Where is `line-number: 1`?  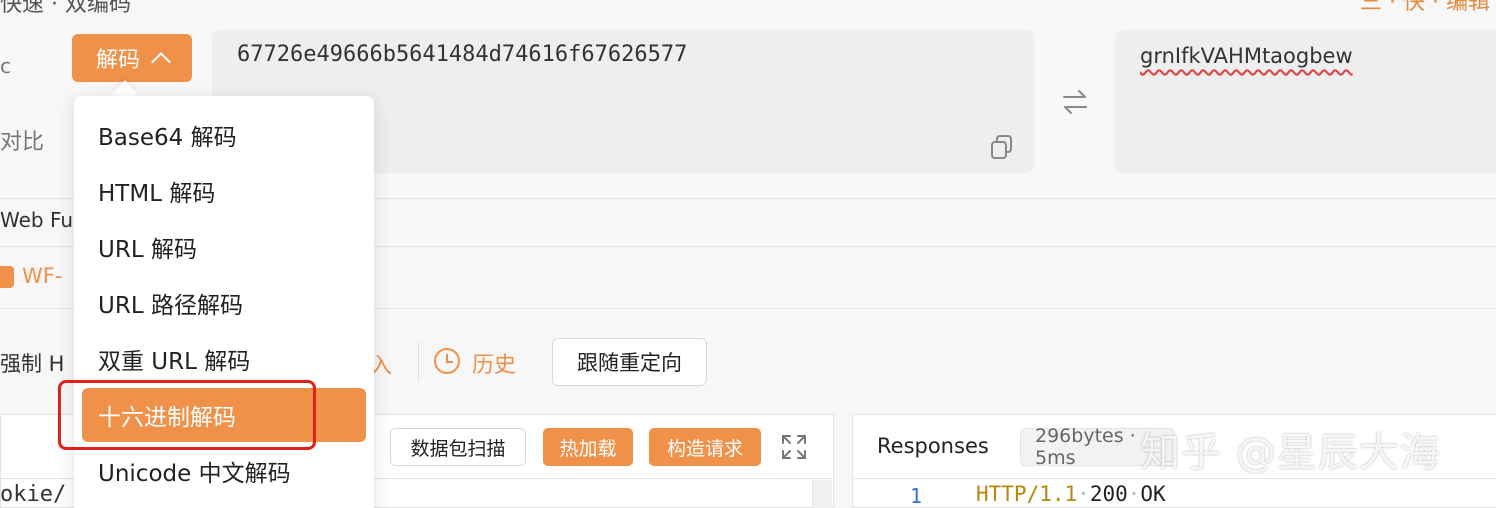
line-number: 1 is located at coordinates (916, 496).